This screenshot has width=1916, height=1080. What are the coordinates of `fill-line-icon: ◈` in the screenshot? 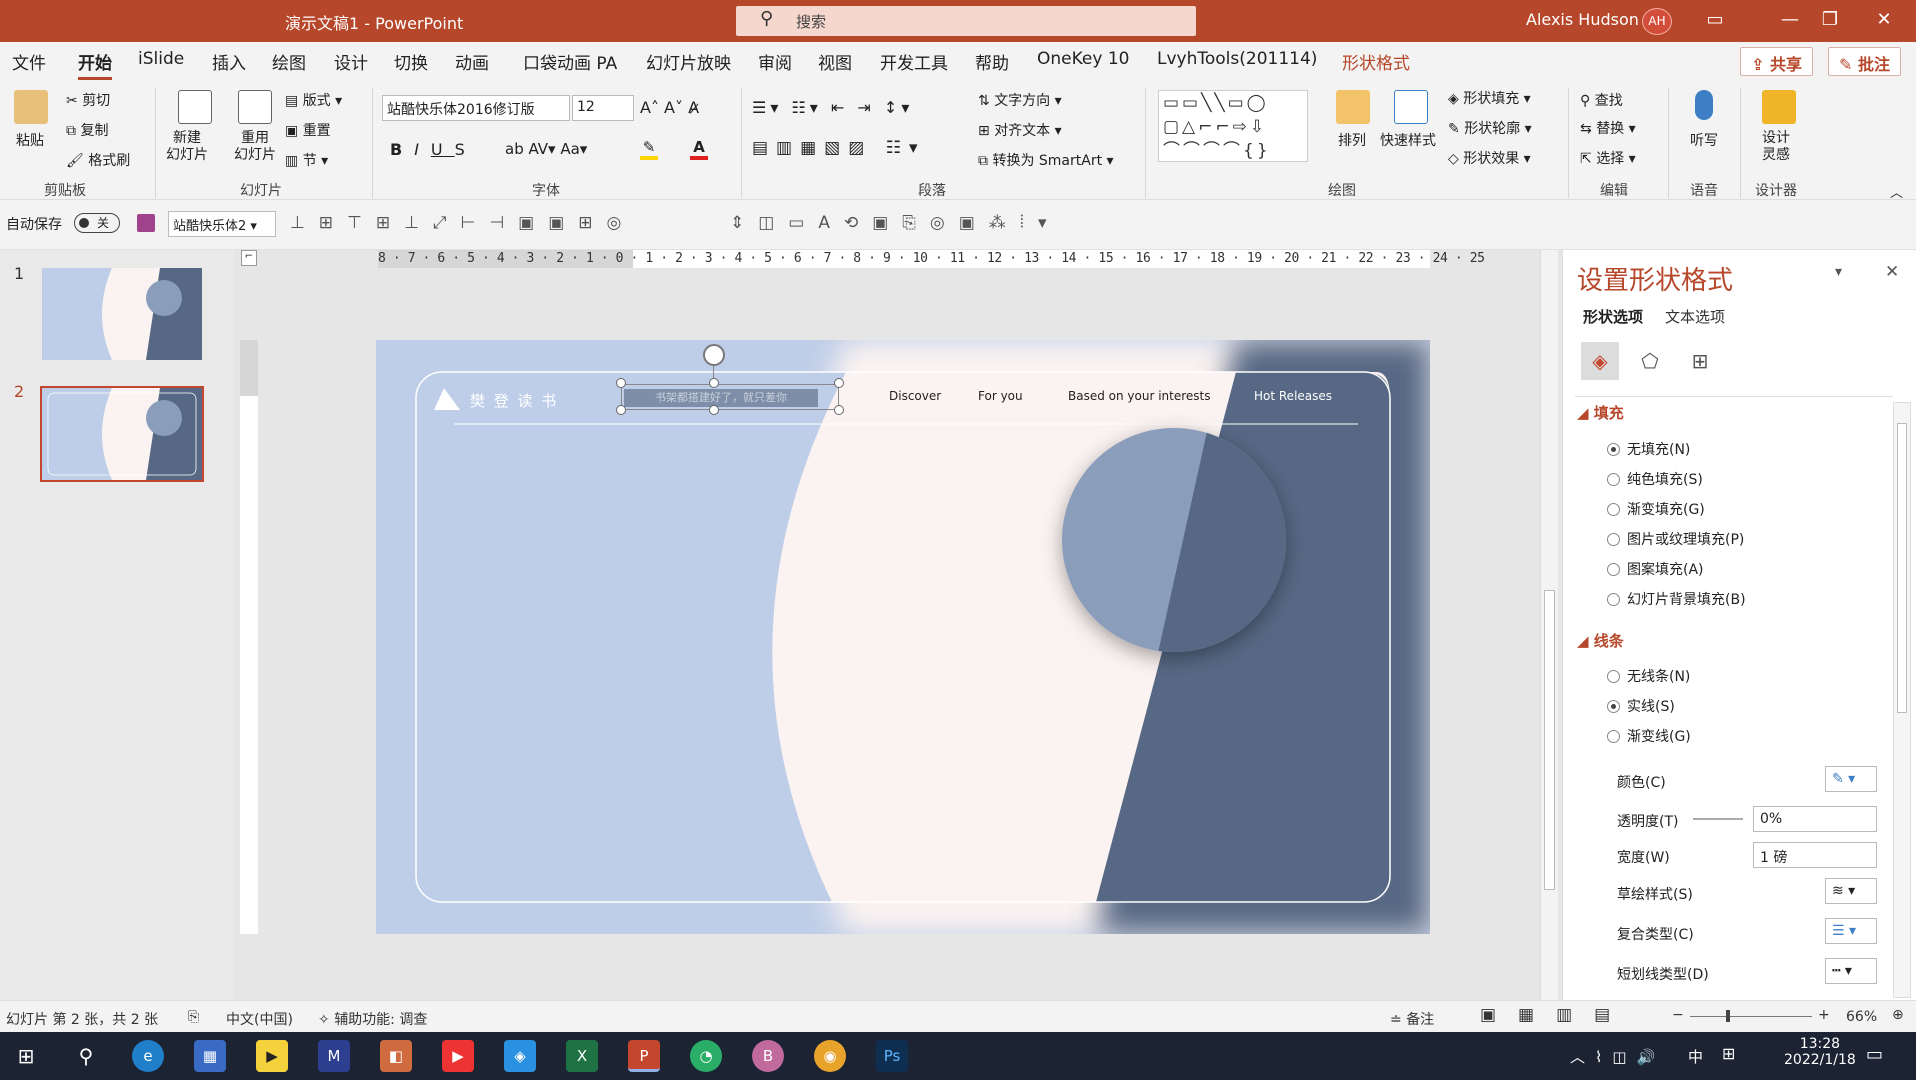 It's located at (1600, 361).